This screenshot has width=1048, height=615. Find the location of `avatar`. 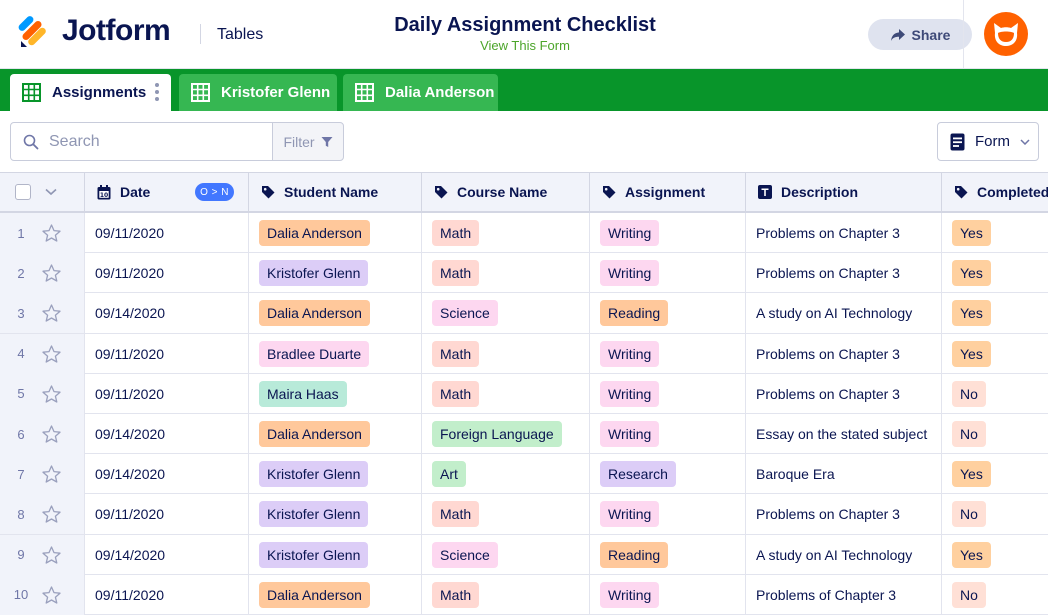

avatar is located at coordinates (1006, 34).